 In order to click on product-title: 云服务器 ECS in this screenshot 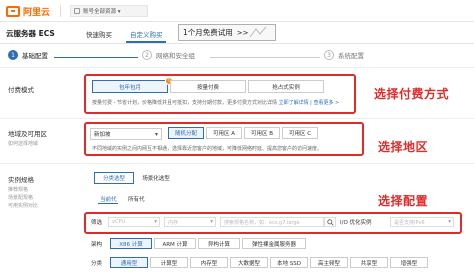, I will do `click(30, 33)`.